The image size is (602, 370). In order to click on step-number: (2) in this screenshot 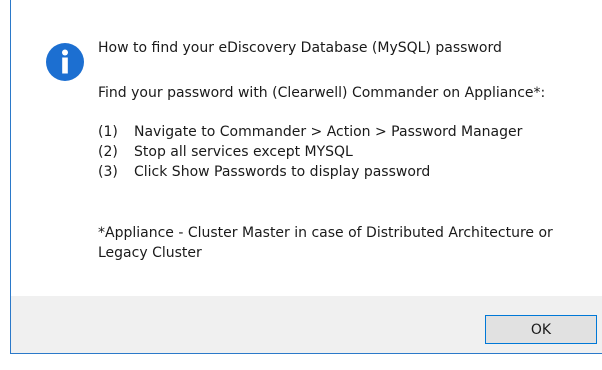, I will do `click(108, 152)`.